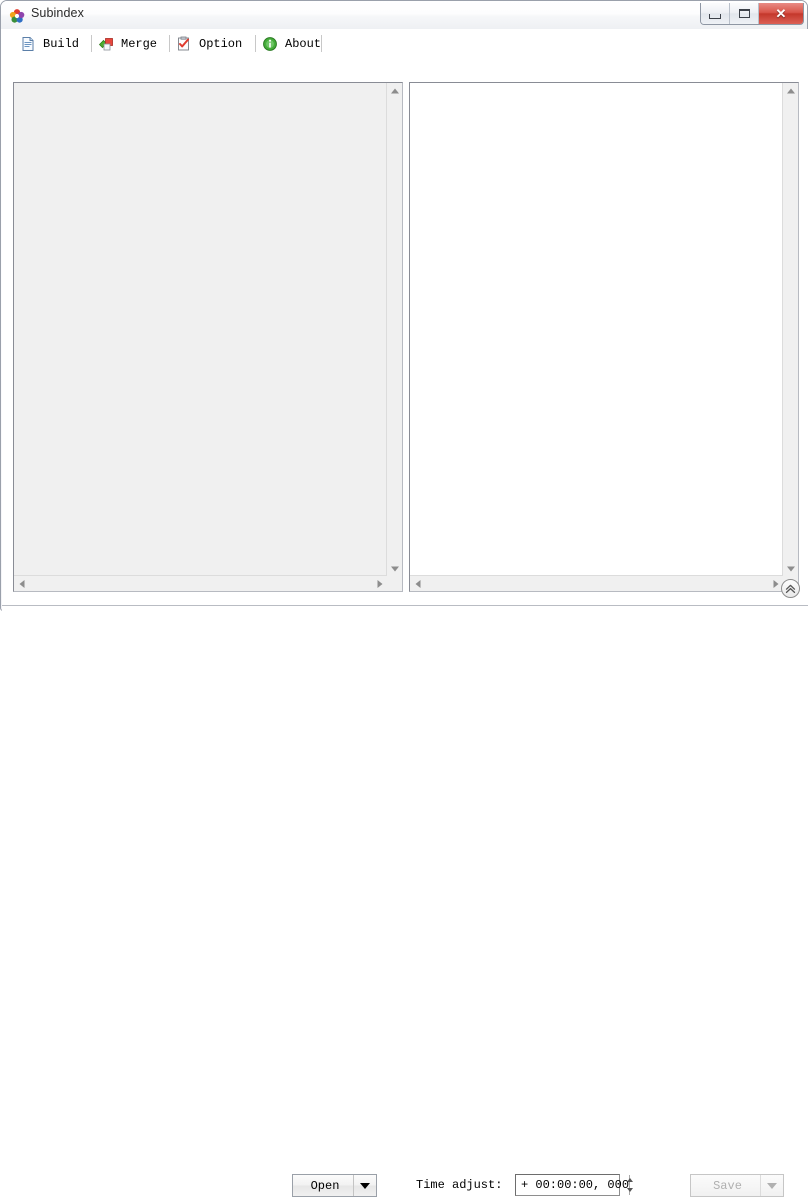 This screenshot has width=808, height=1197. What do you see at coordinates (596, 583) in the screenshot?
I see `preview-horizontal-scrollbar` at bounding box center [596, 583].